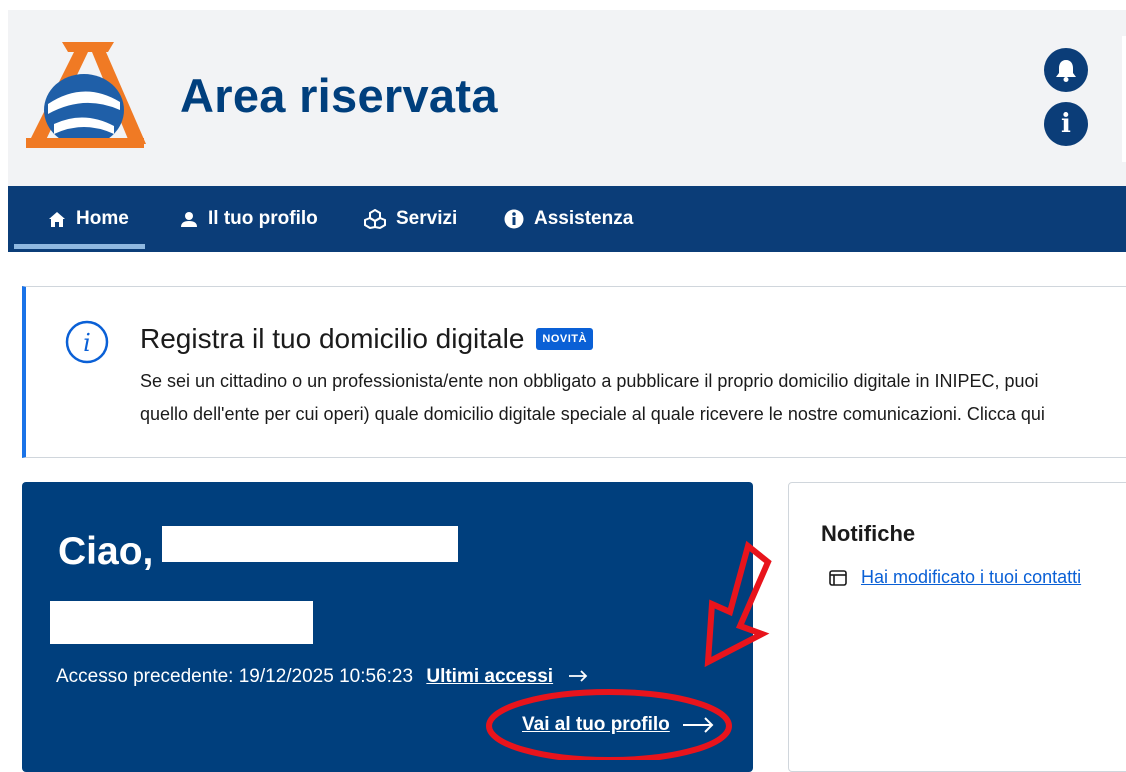 The width and height of the screenshot is (1126, 772). Describe the element at coordinates (85, 96) in the screenshot. I see `agenzia-entrate-logo` at that location.